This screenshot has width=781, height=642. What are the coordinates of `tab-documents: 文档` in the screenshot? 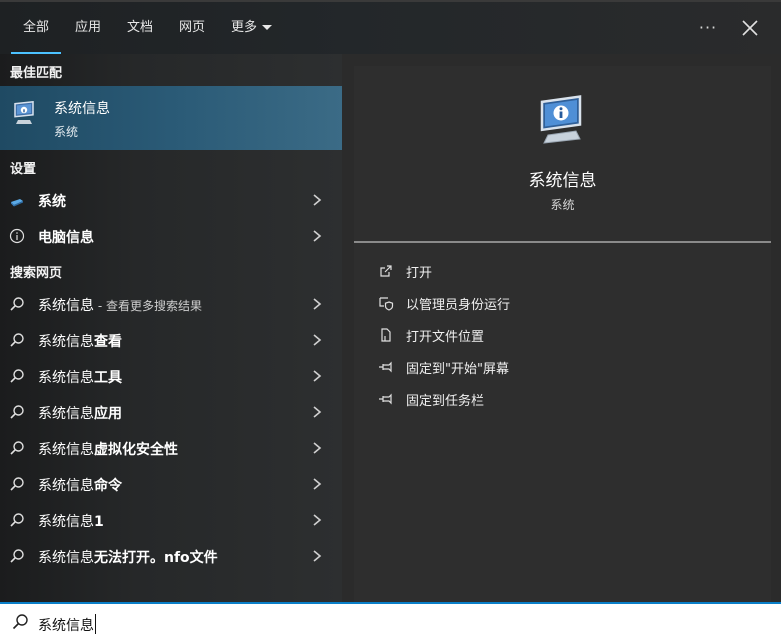 It's located at (140, 28).